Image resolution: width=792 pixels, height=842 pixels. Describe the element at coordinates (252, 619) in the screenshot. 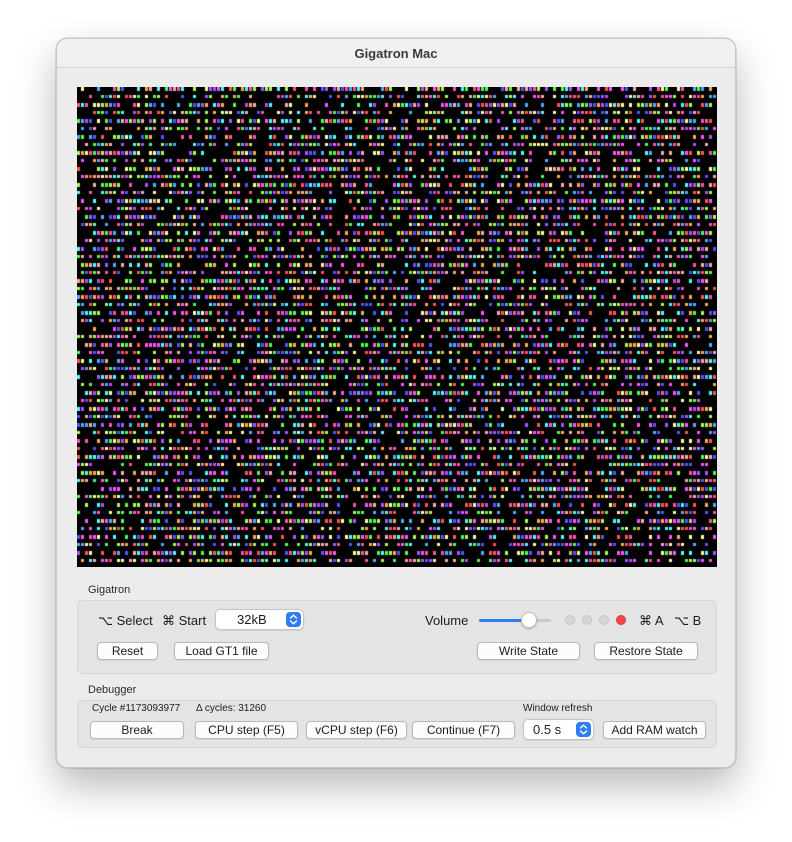

I see `memory-size-value: 32kB` at that location.